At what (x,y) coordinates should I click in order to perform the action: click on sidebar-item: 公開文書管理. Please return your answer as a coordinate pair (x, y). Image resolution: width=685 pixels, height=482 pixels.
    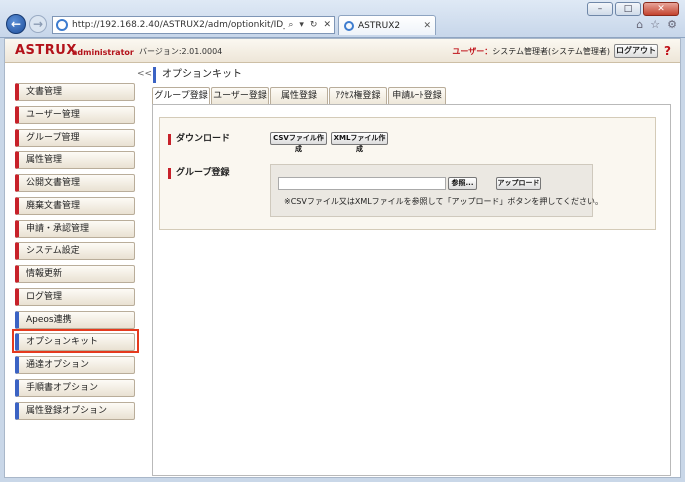
    Looking at the image, I should click on (75, 183).